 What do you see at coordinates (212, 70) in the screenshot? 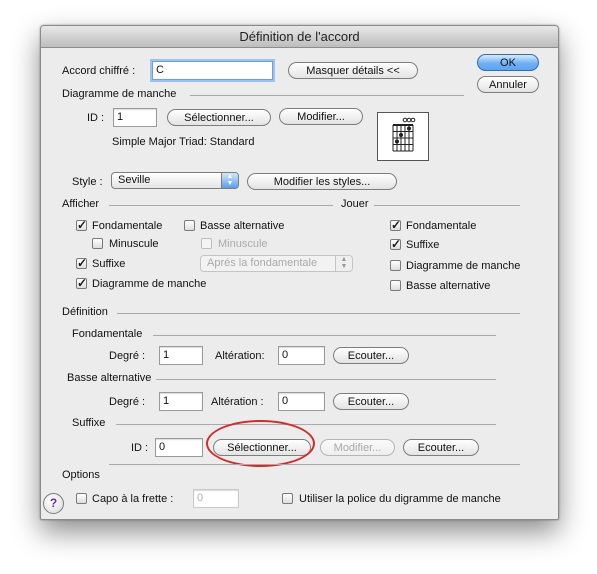
I see `chord-input: C` at bounding box center [212, 70].